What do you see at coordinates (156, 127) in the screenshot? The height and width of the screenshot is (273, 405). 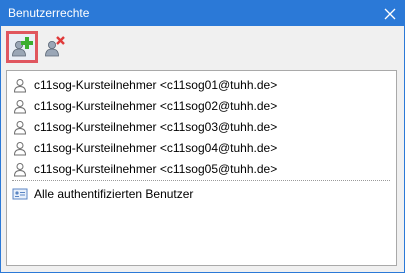 I see `list-item-label: c11sog-Kursteilnehmer <c11sog03@tuhh.de>` at bounding box center [156, 127].